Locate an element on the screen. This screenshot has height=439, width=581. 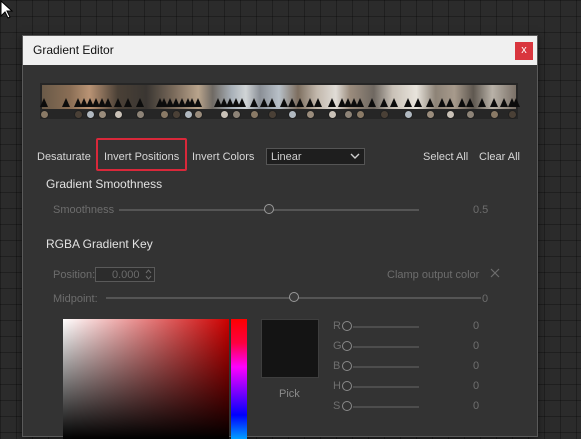
hue-slider is located at coordinates (239, 379).